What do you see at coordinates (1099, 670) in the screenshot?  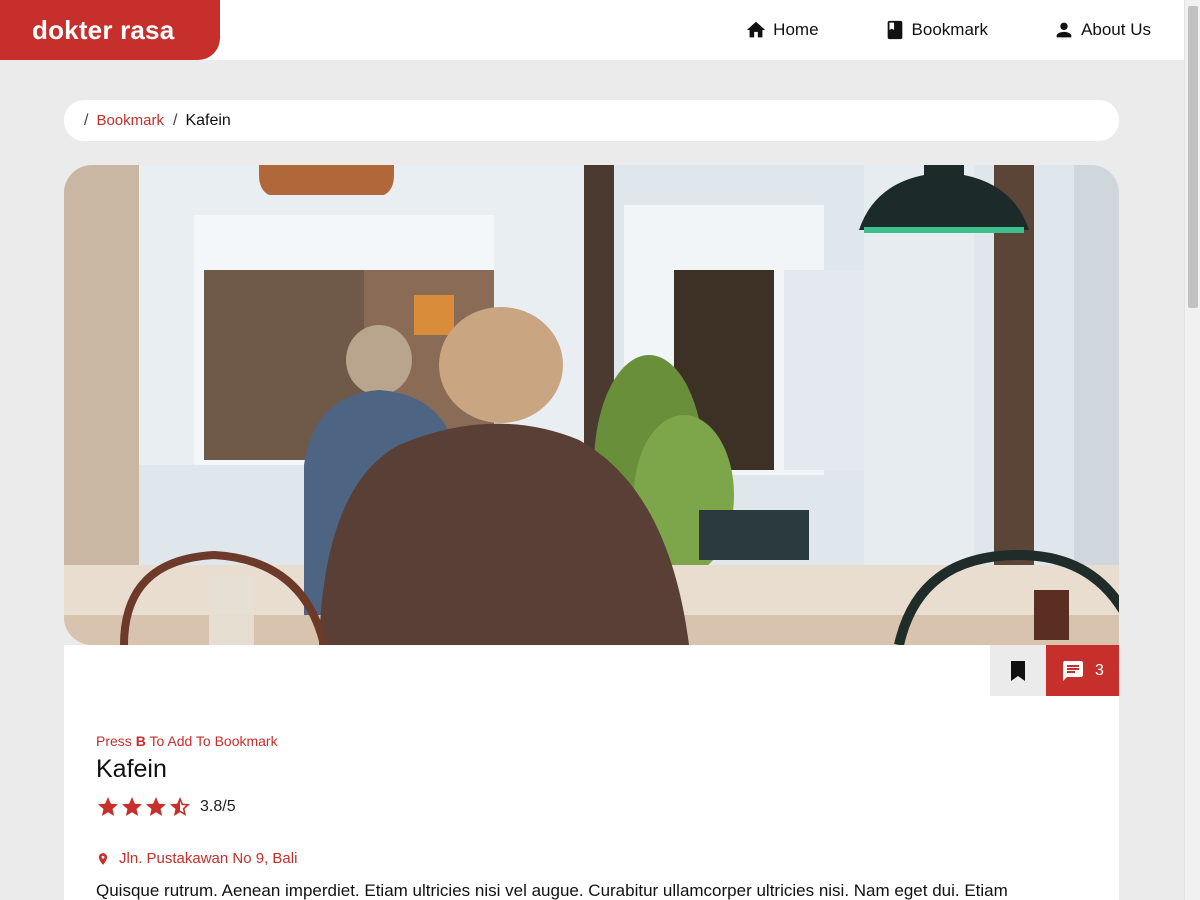 I see `comment-count: 3` at bounding box center [1099, 670].